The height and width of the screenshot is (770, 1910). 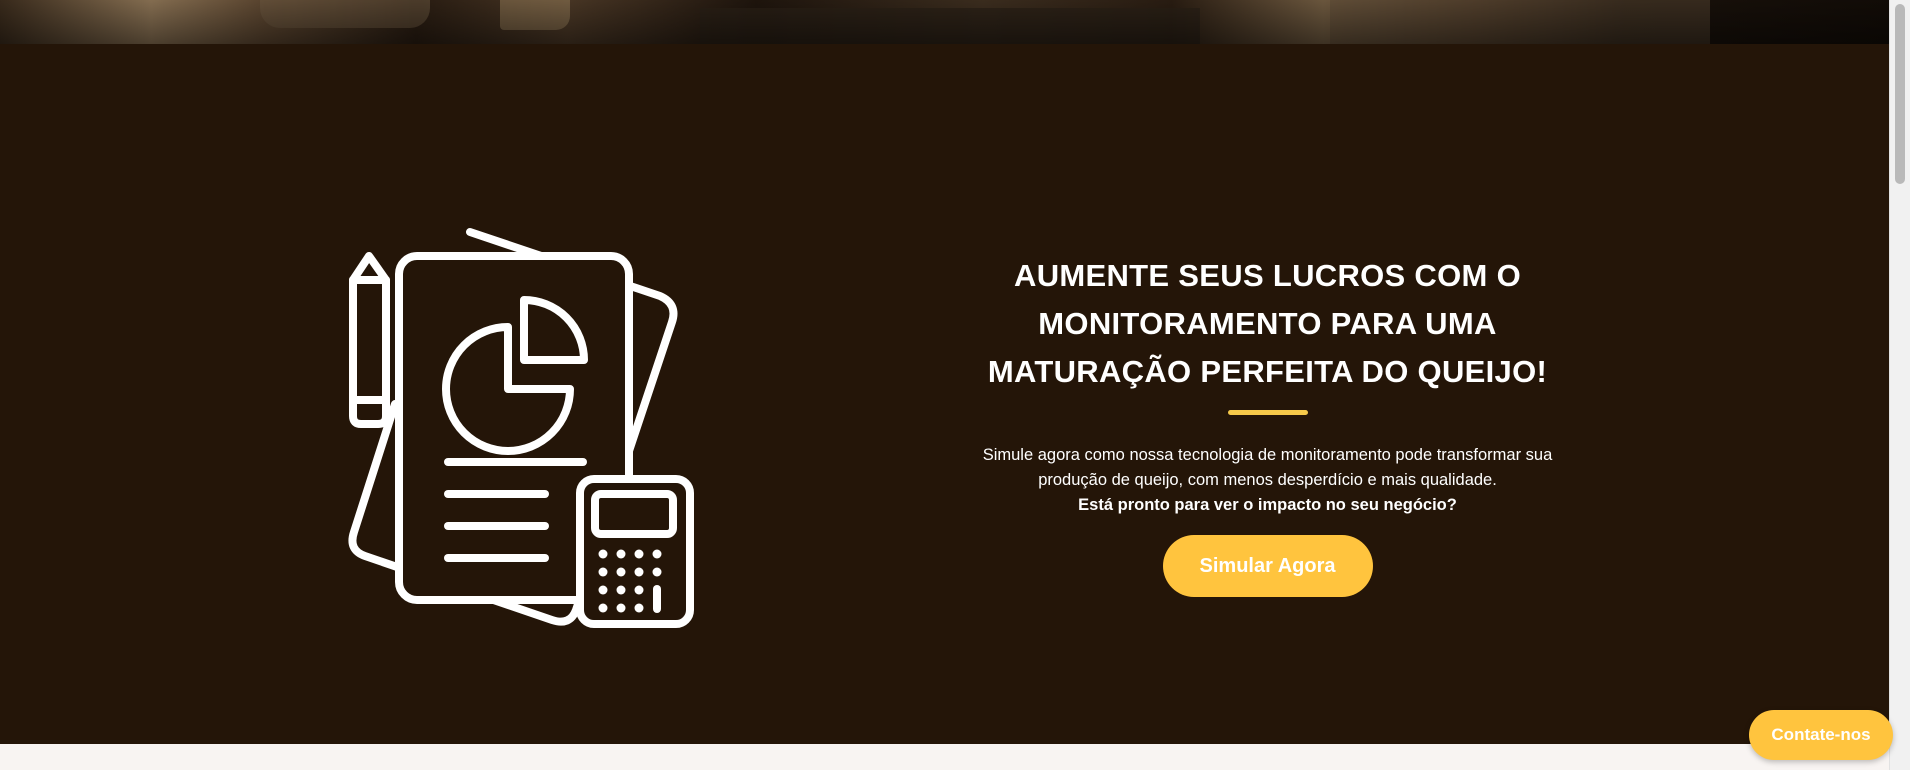 What do you see at coordinates (945, 22) in the screenshot?
I see `hero-background-image` at bounding box center [945, 22].